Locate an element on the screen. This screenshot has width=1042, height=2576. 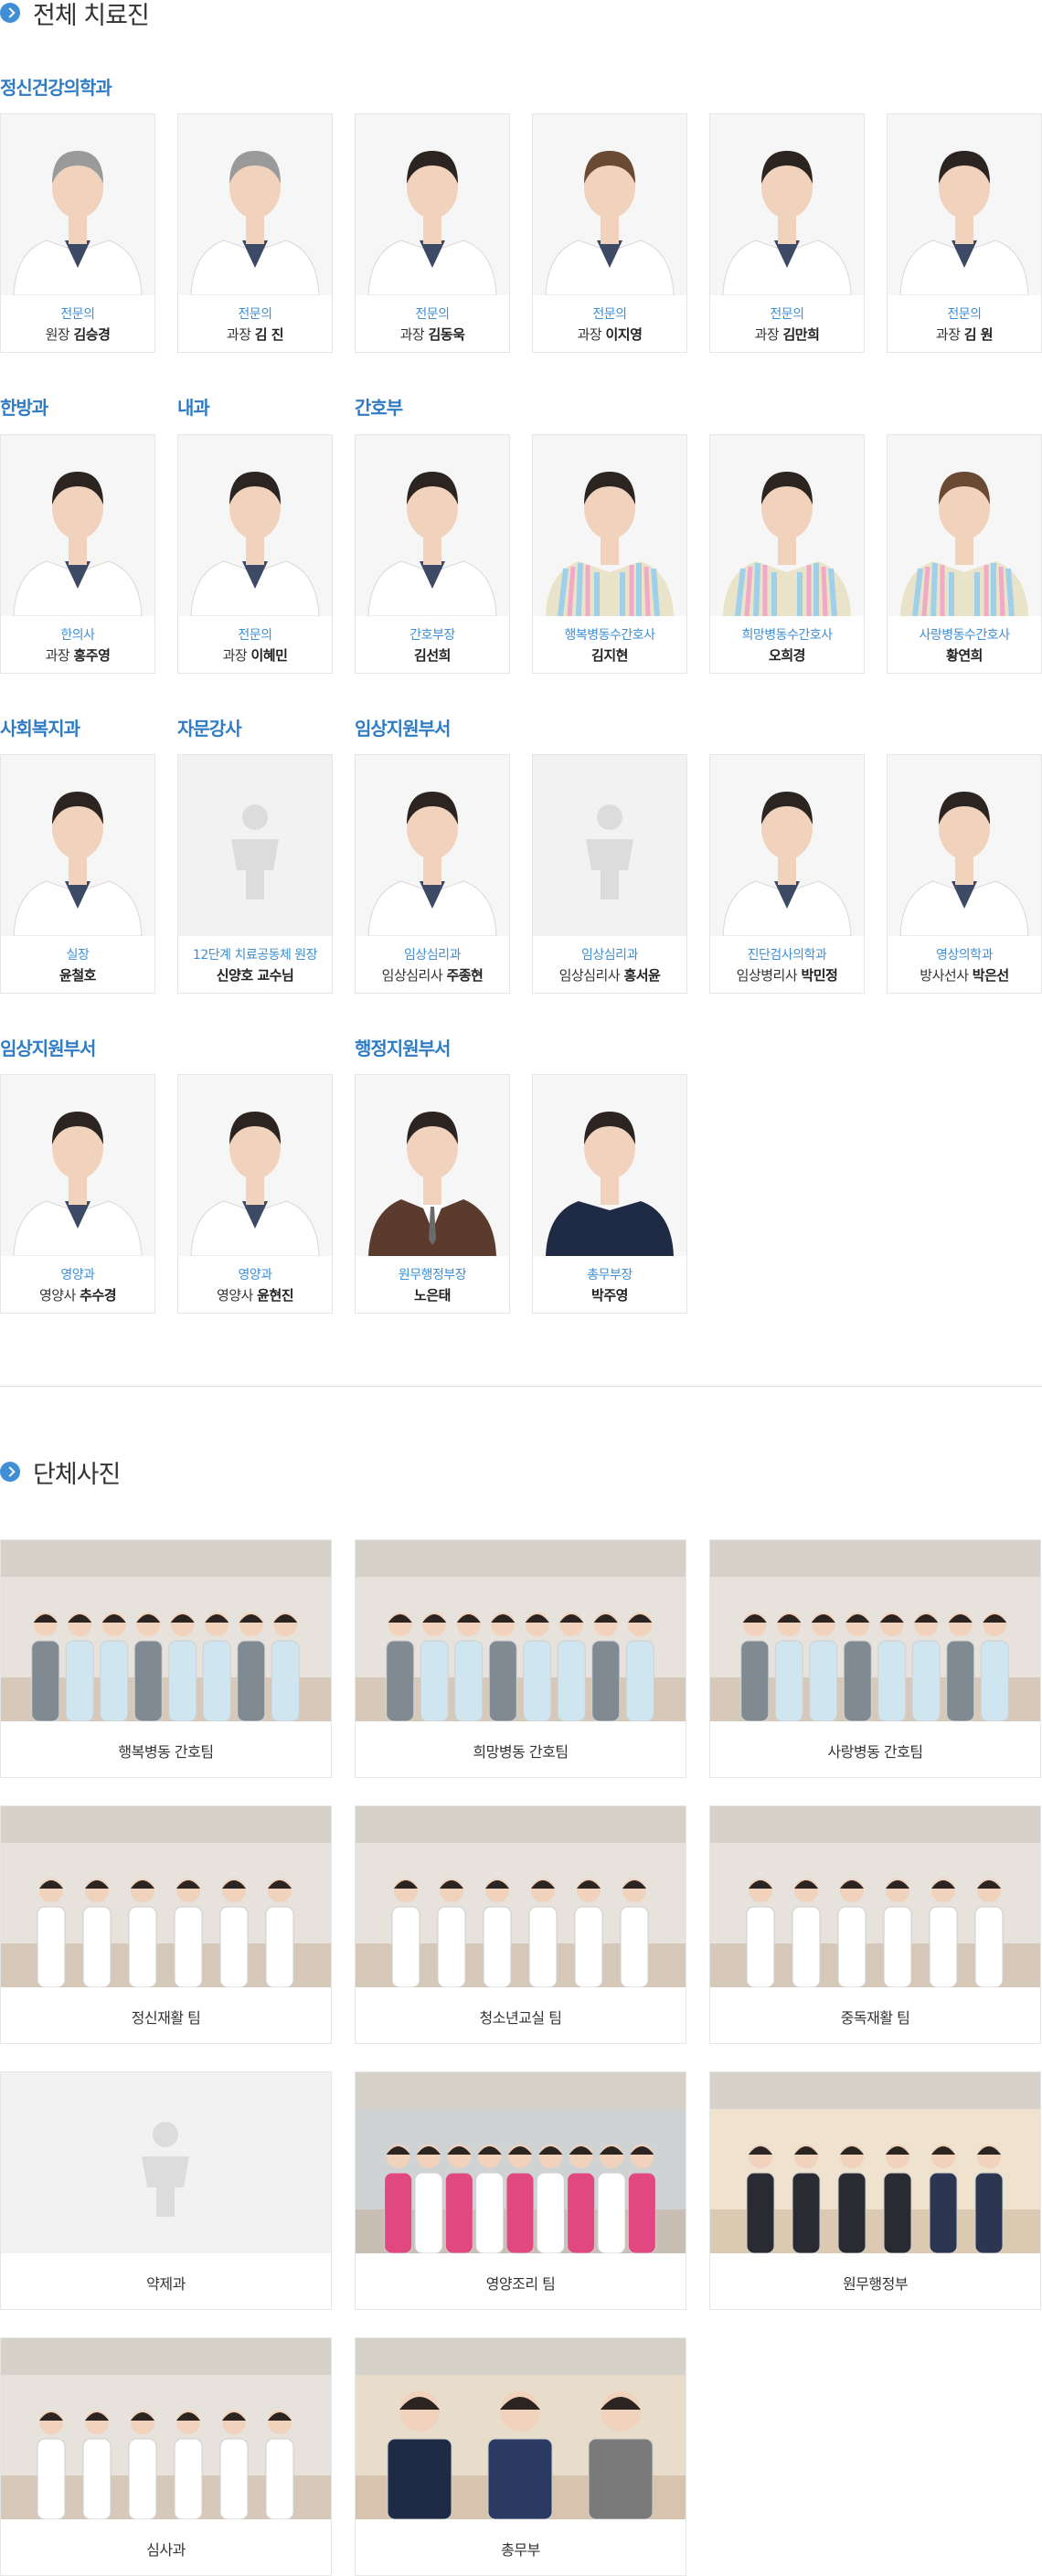
chevron-right-icon is located at coordinates (10, 13).